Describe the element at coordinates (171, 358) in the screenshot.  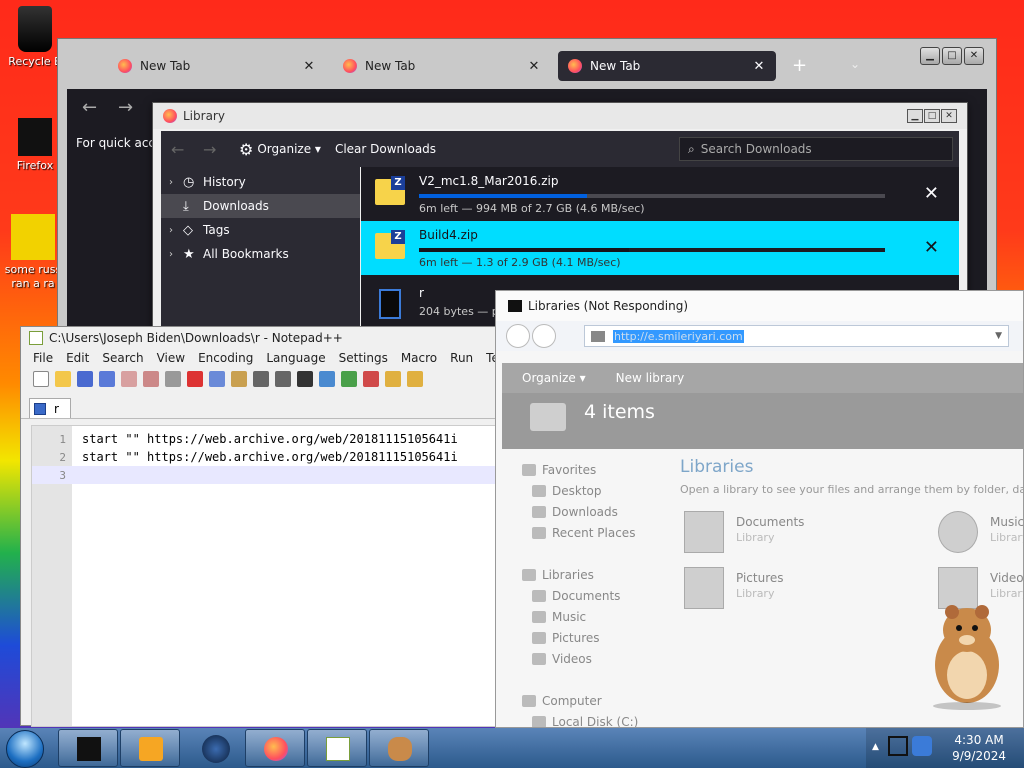
I see `menu-item-view: View` at that location.